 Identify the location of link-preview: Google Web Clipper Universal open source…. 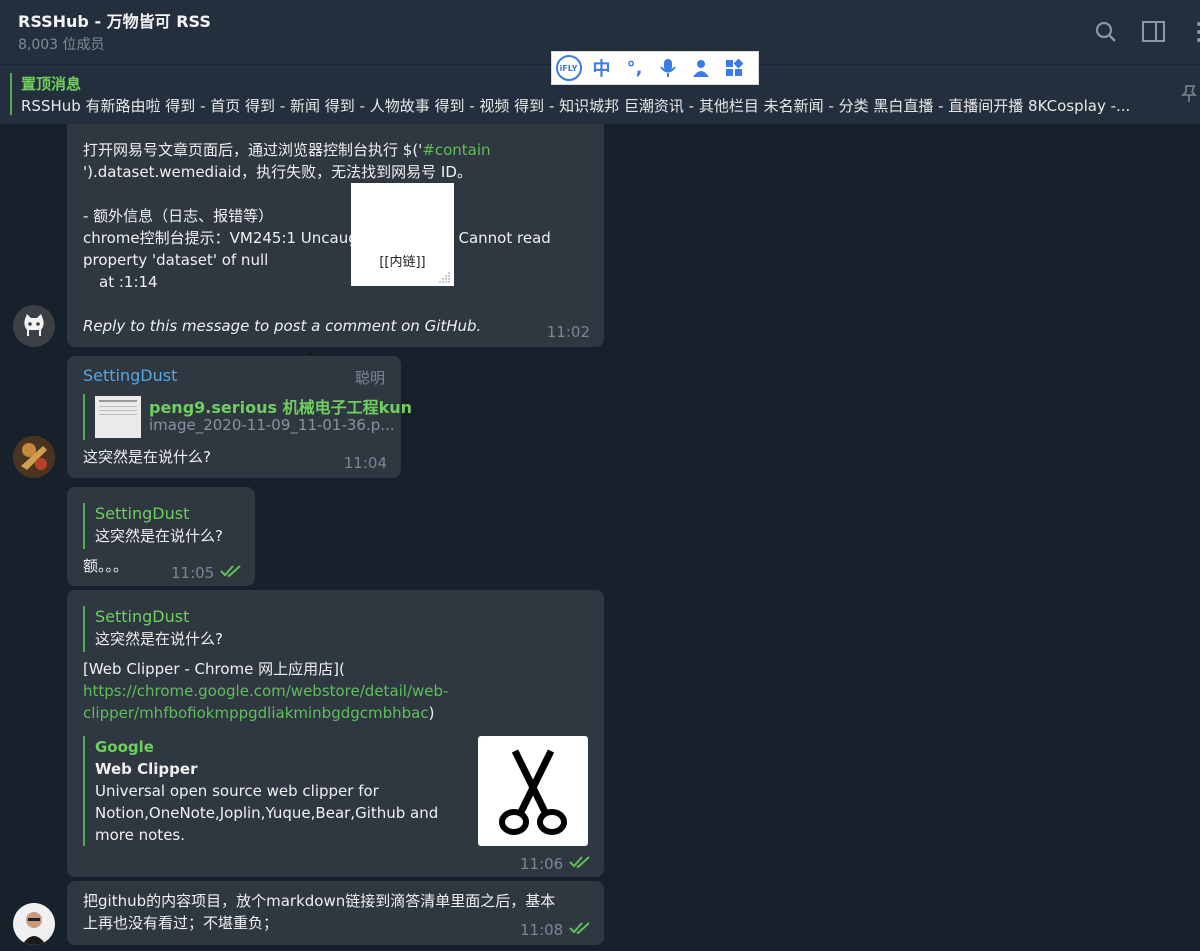
(271, 791).